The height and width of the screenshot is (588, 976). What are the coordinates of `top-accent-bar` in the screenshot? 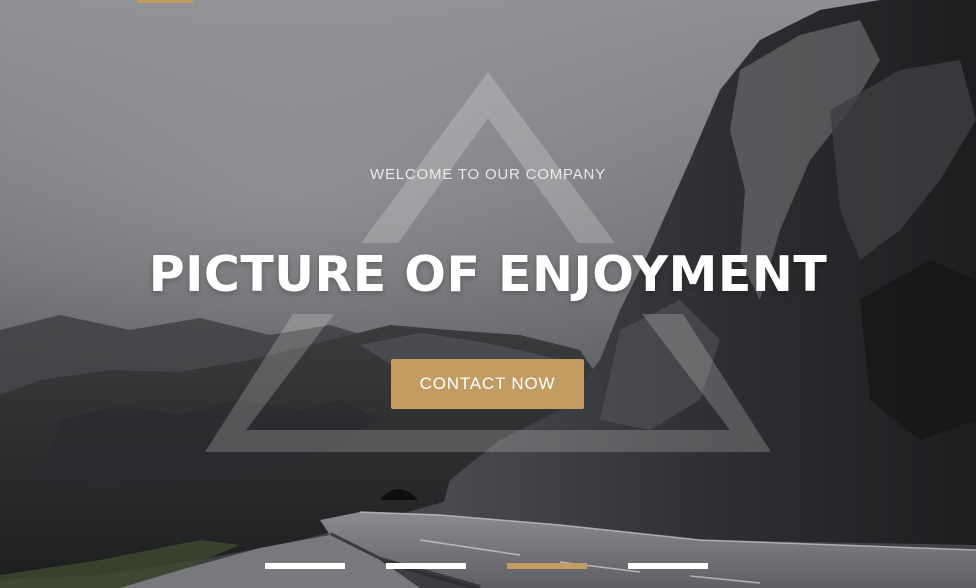 It's located at (165, 1).